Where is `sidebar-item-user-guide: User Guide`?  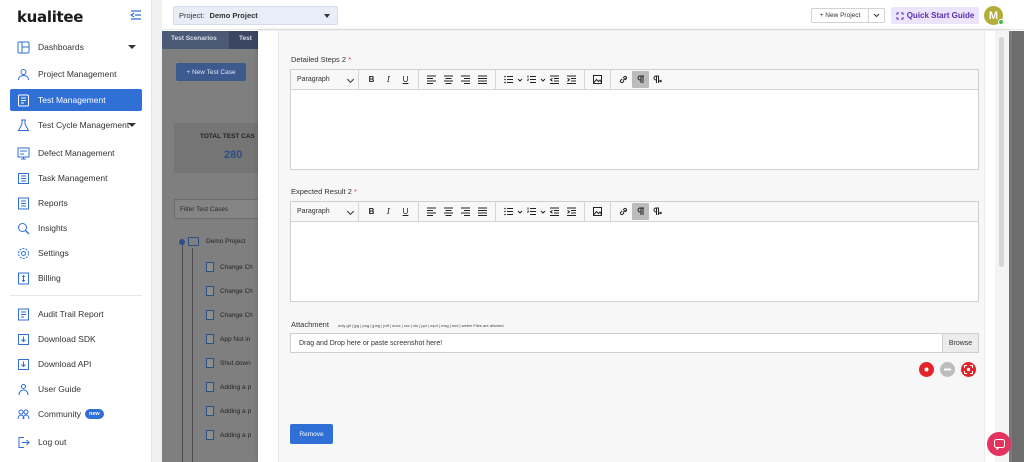
sidebar-item-user-guide: User Guide is located at coordinates (76, 389).